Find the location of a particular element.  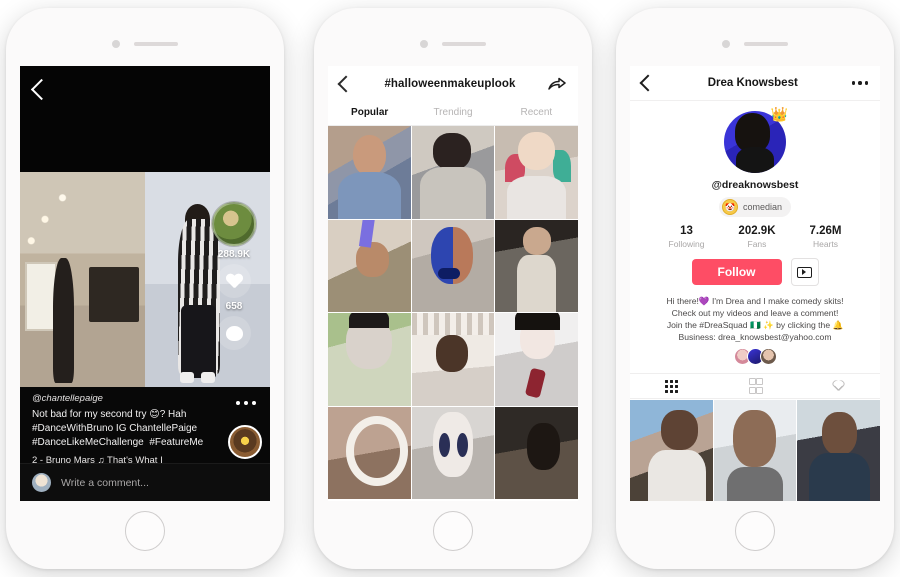

heart-icon is located at coordinates (234, 281).